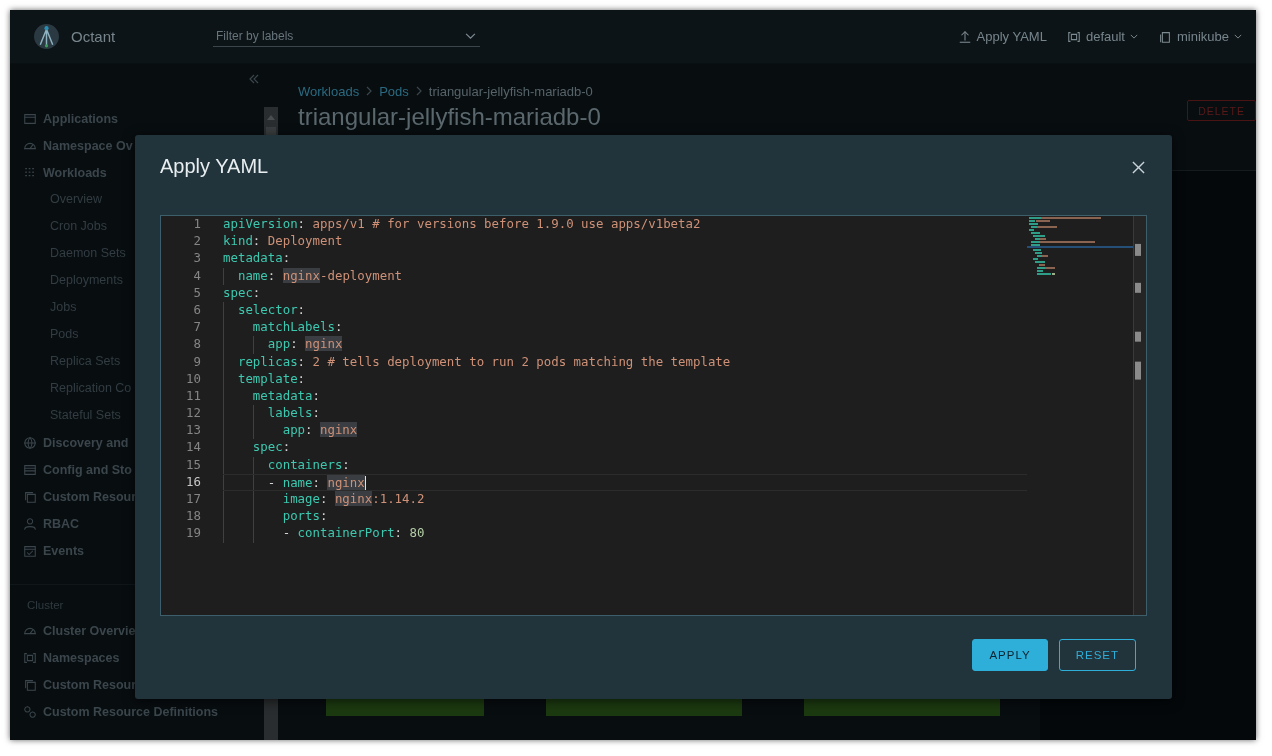 The width and height of the screenshot is (1272, 756). Describe the element at coordinates (193, 379) in the screenshot. I see `line-number: 10` at that location.